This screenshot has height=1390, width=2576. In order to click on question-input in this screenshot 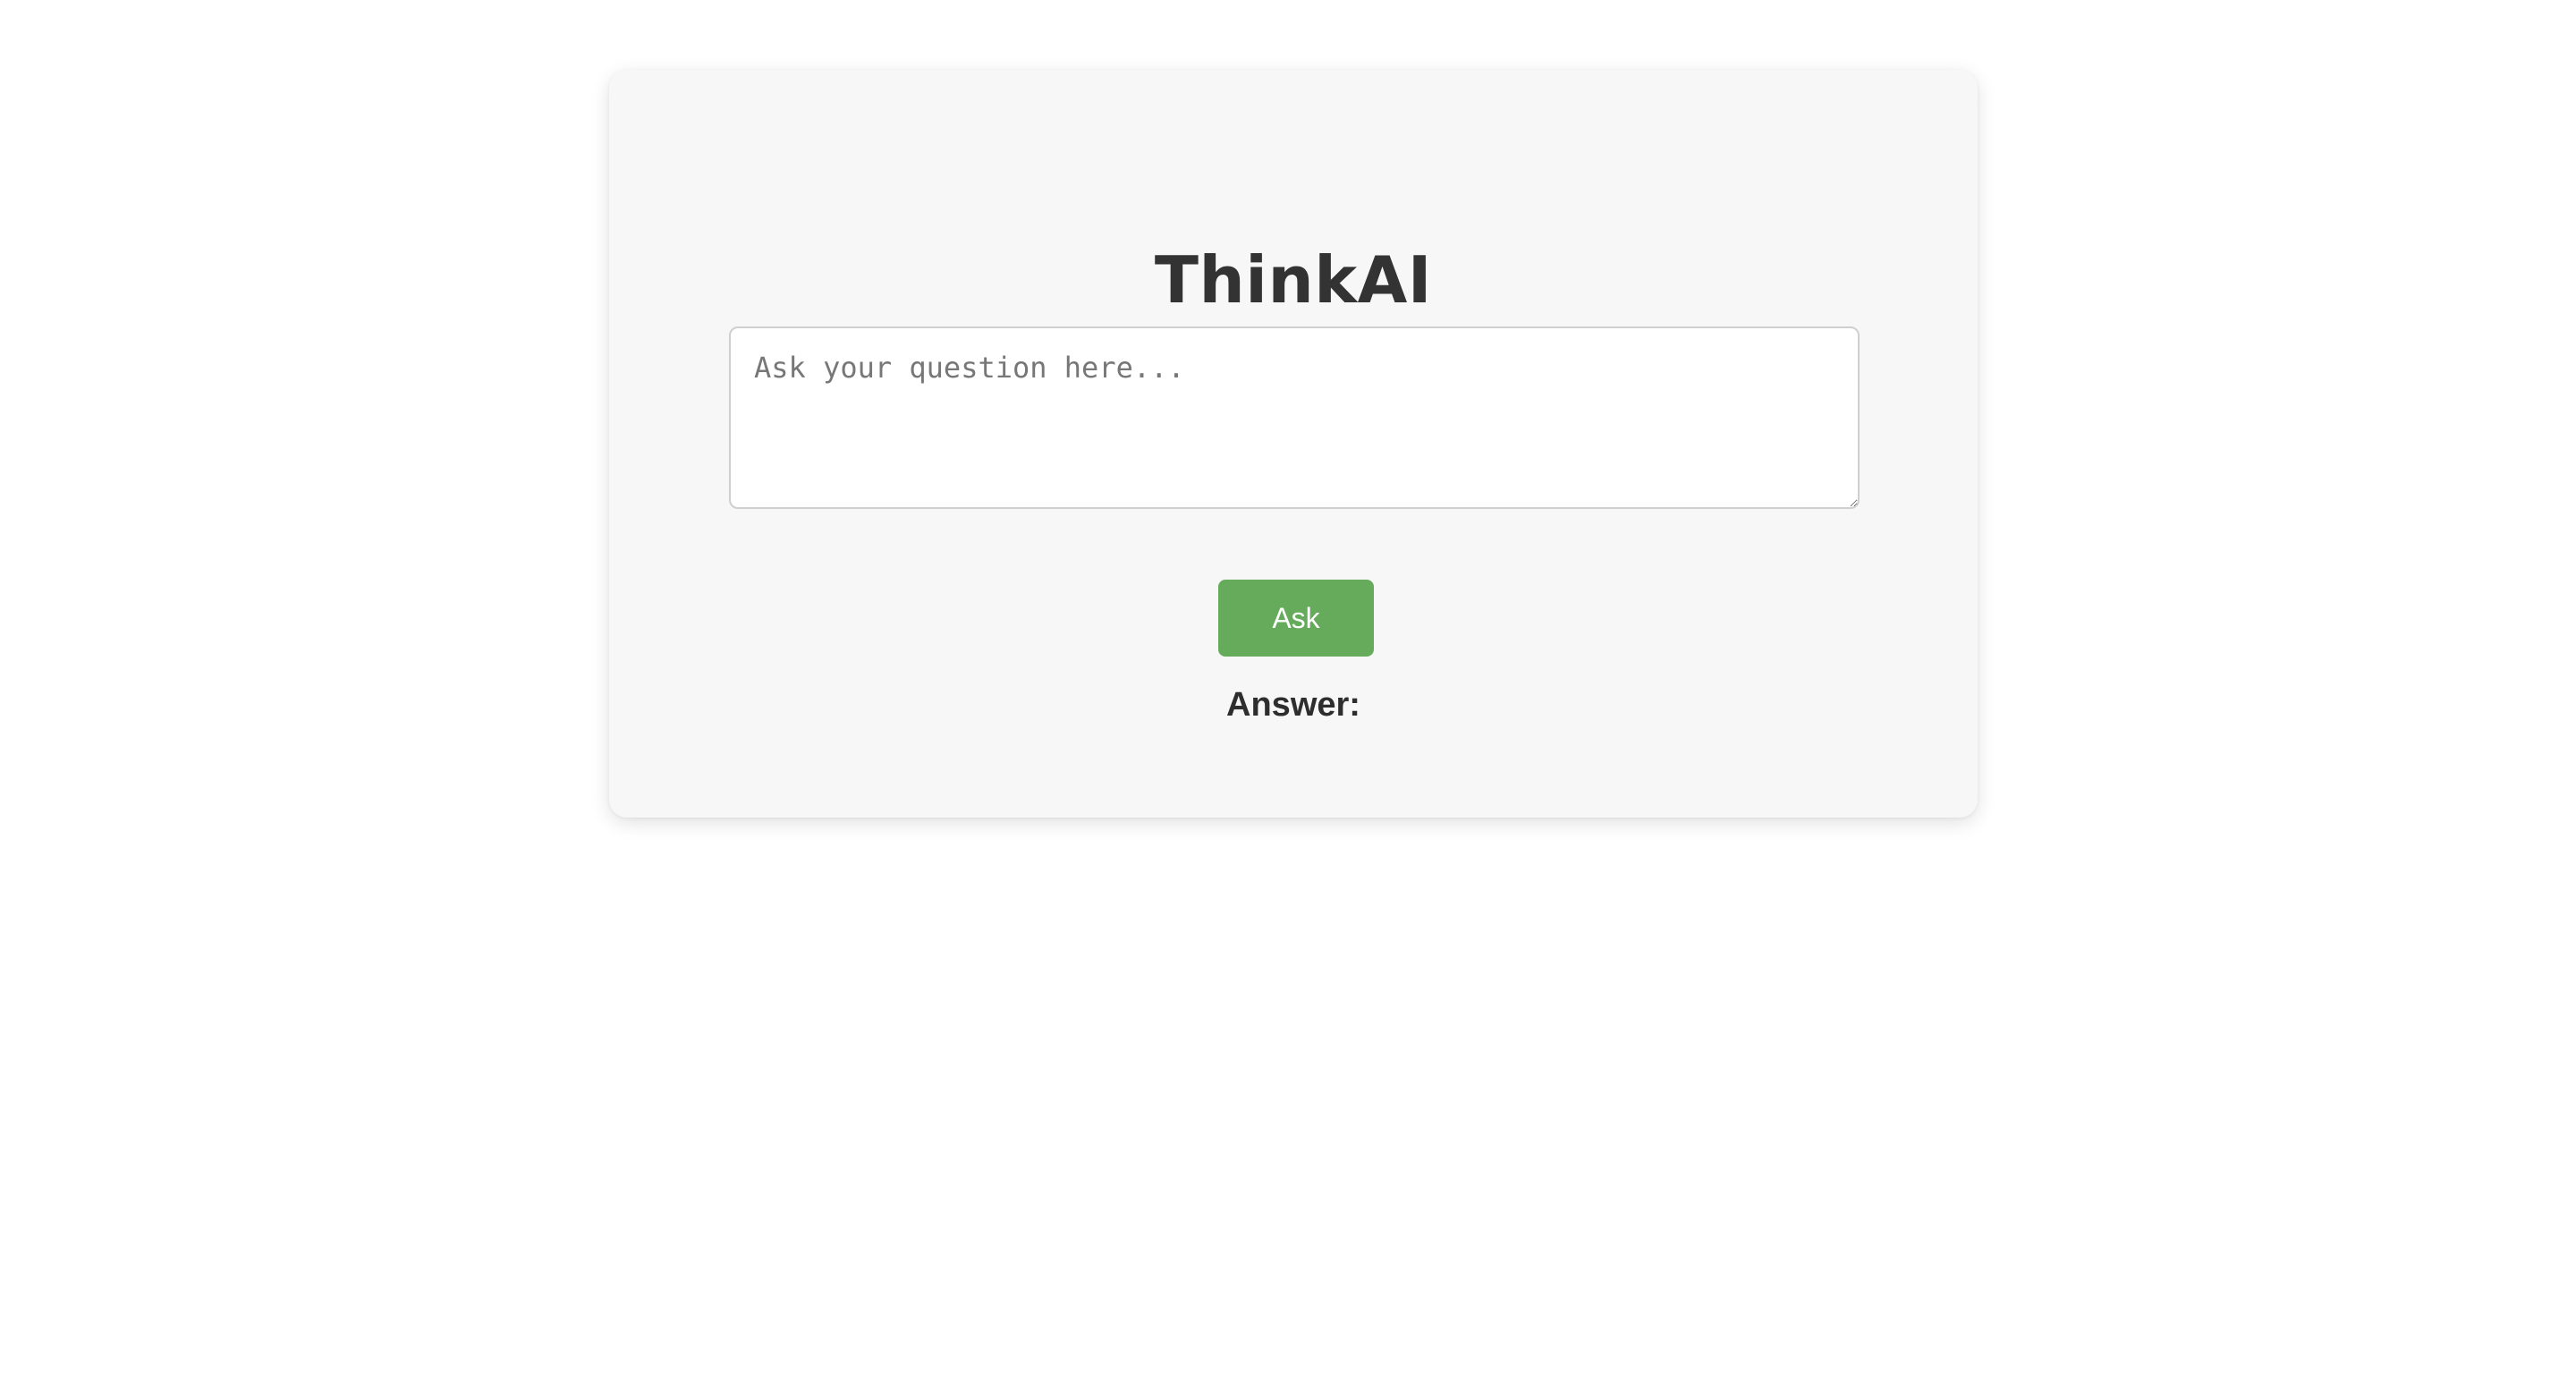, I will do `click(1294, 417)`.